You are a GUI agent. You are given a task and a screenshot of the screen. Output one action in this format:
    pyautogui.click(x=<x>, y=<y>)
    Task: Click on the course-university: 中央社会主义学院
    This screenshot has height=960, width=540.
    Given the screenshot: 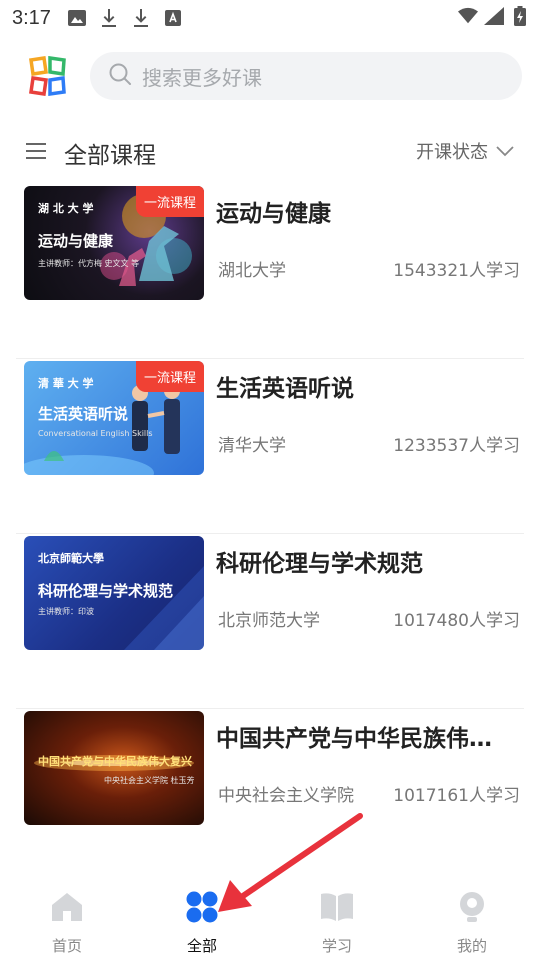 What is the action you would take?
    pyautogui.click(x=286, y=796)
    